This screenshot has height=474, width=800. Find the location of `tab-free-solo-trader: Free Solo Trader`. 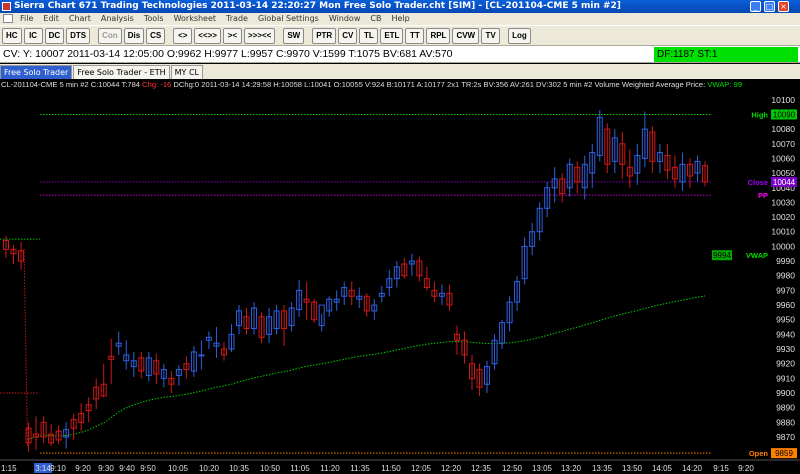

tab-free-solo-trader: Free Solo Trader is located at coordinates (36, 72).